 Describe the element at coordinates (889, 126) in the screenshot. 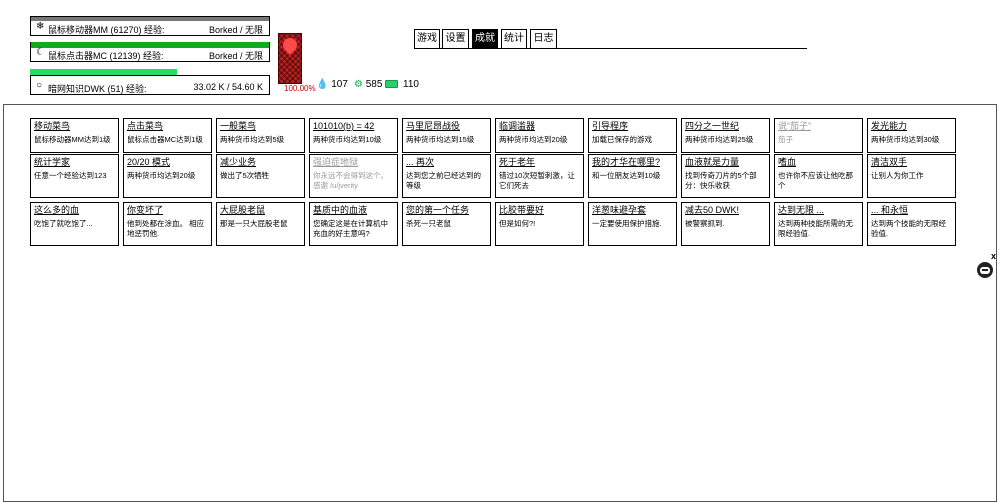

I see `achievement-title: 发光能力` at that location.